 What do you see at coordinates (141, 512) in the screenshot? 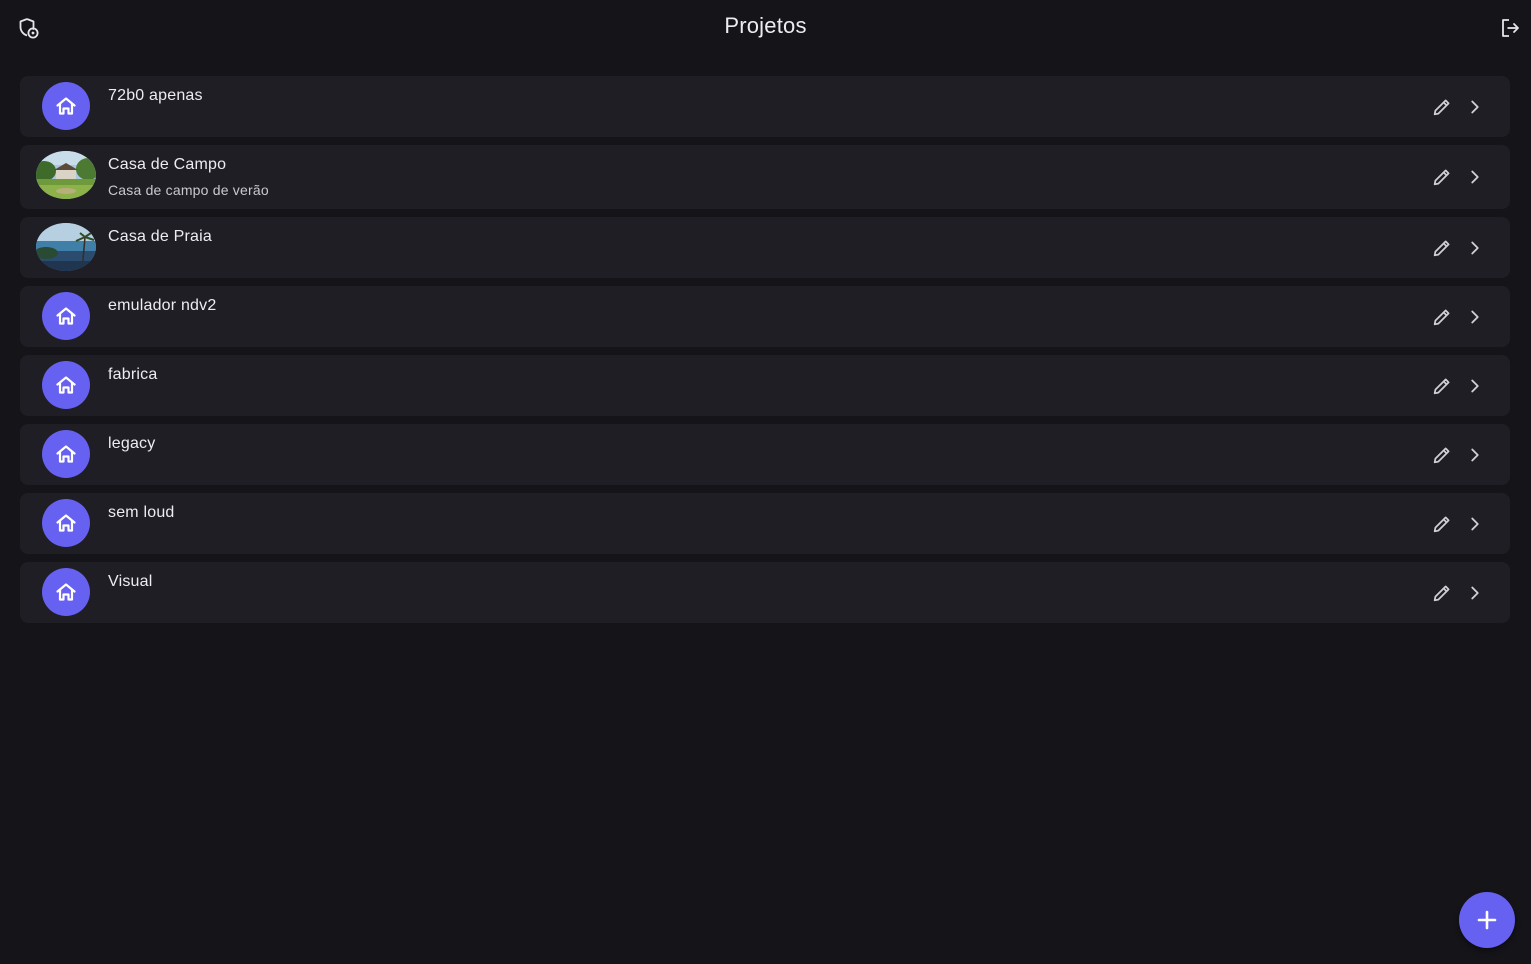
I see `project-name: sem loud` at bounding box center [141, 512].